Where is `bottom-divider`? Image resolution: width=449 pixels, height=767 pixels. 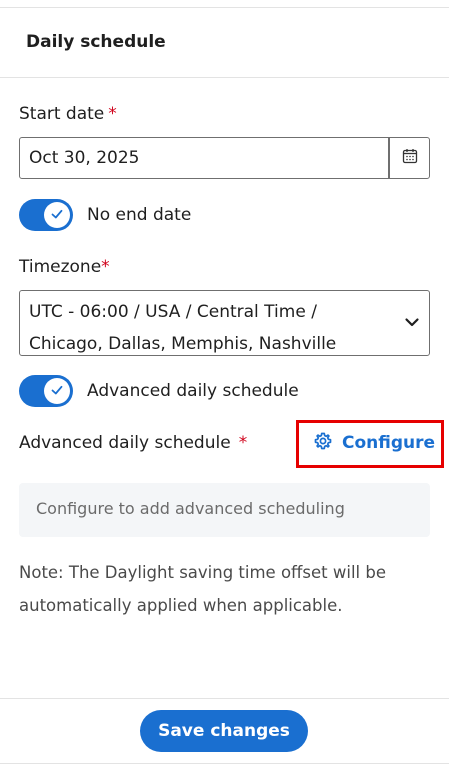
bottom-divider is located at coordinates (224, 763).